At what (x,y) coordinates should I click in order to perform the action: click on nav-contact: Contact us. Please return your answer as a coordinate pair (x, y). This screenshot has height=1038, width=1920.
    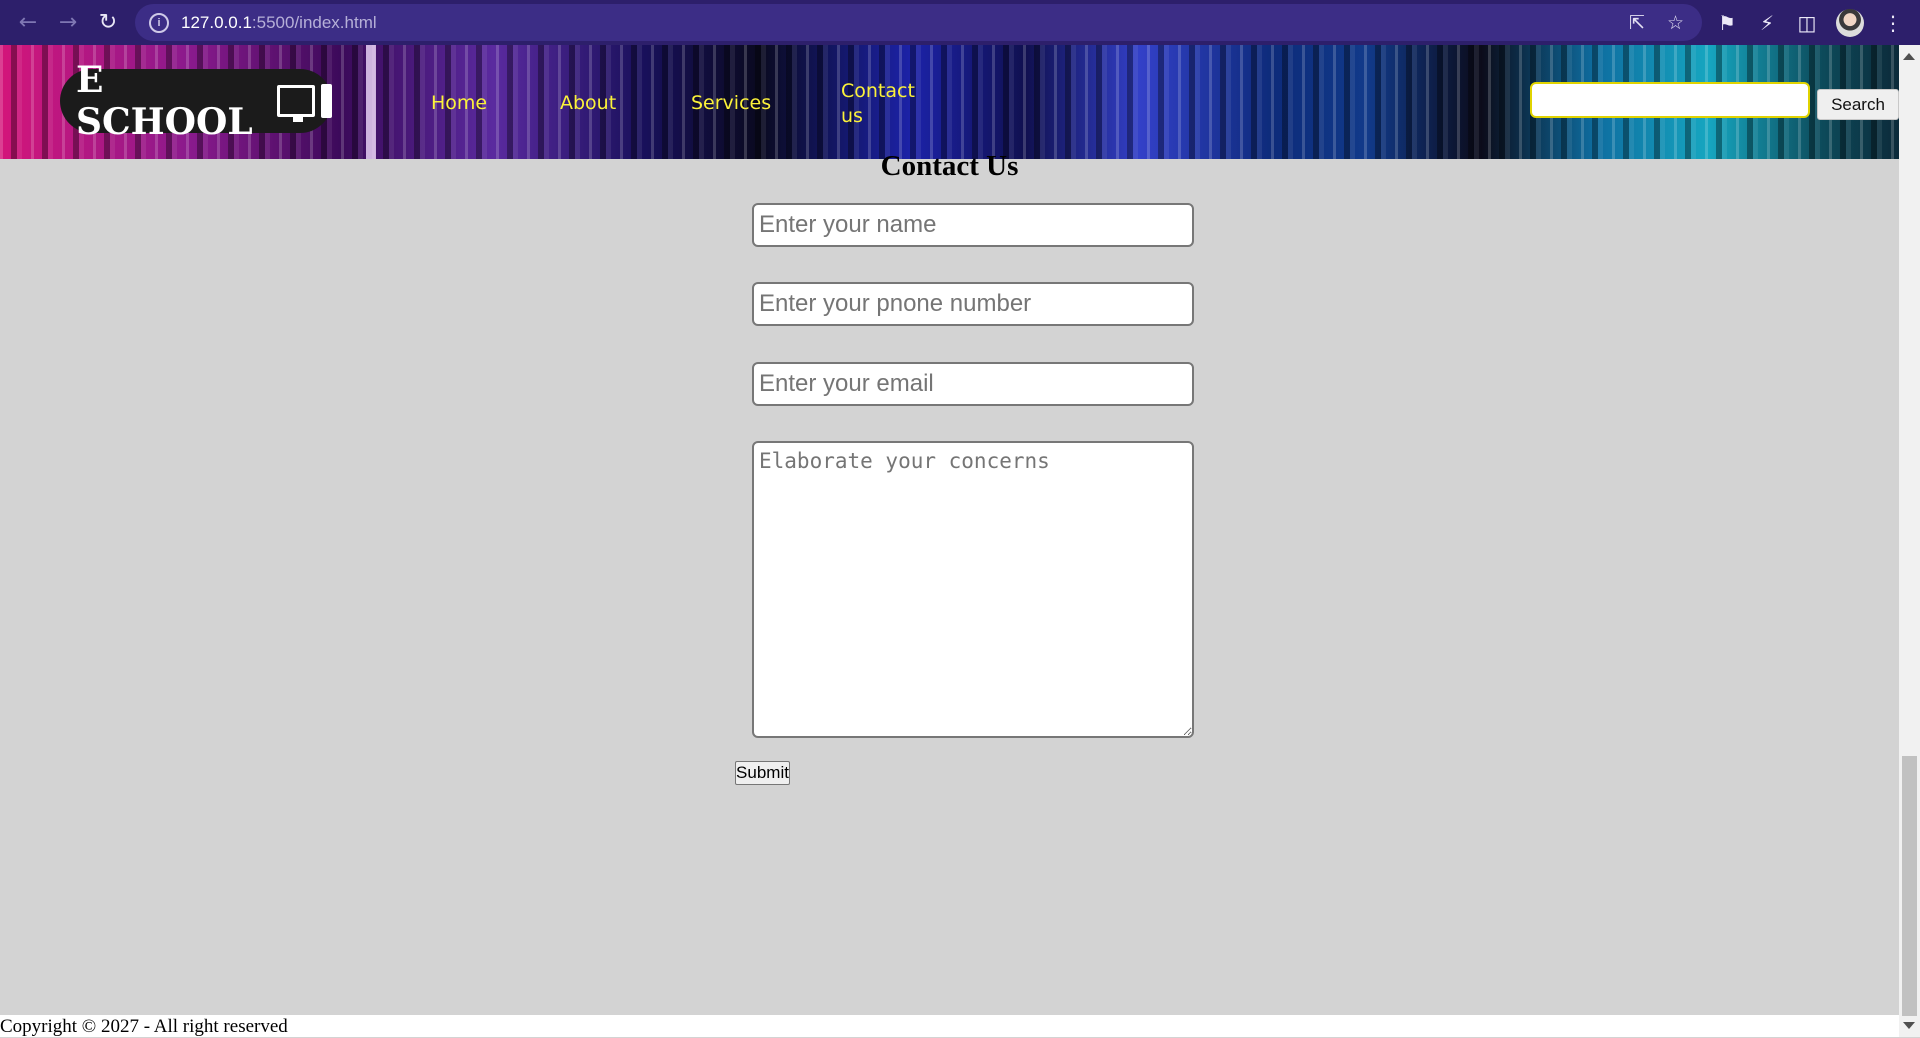
    Looking at the image, I should click on (886, 104).